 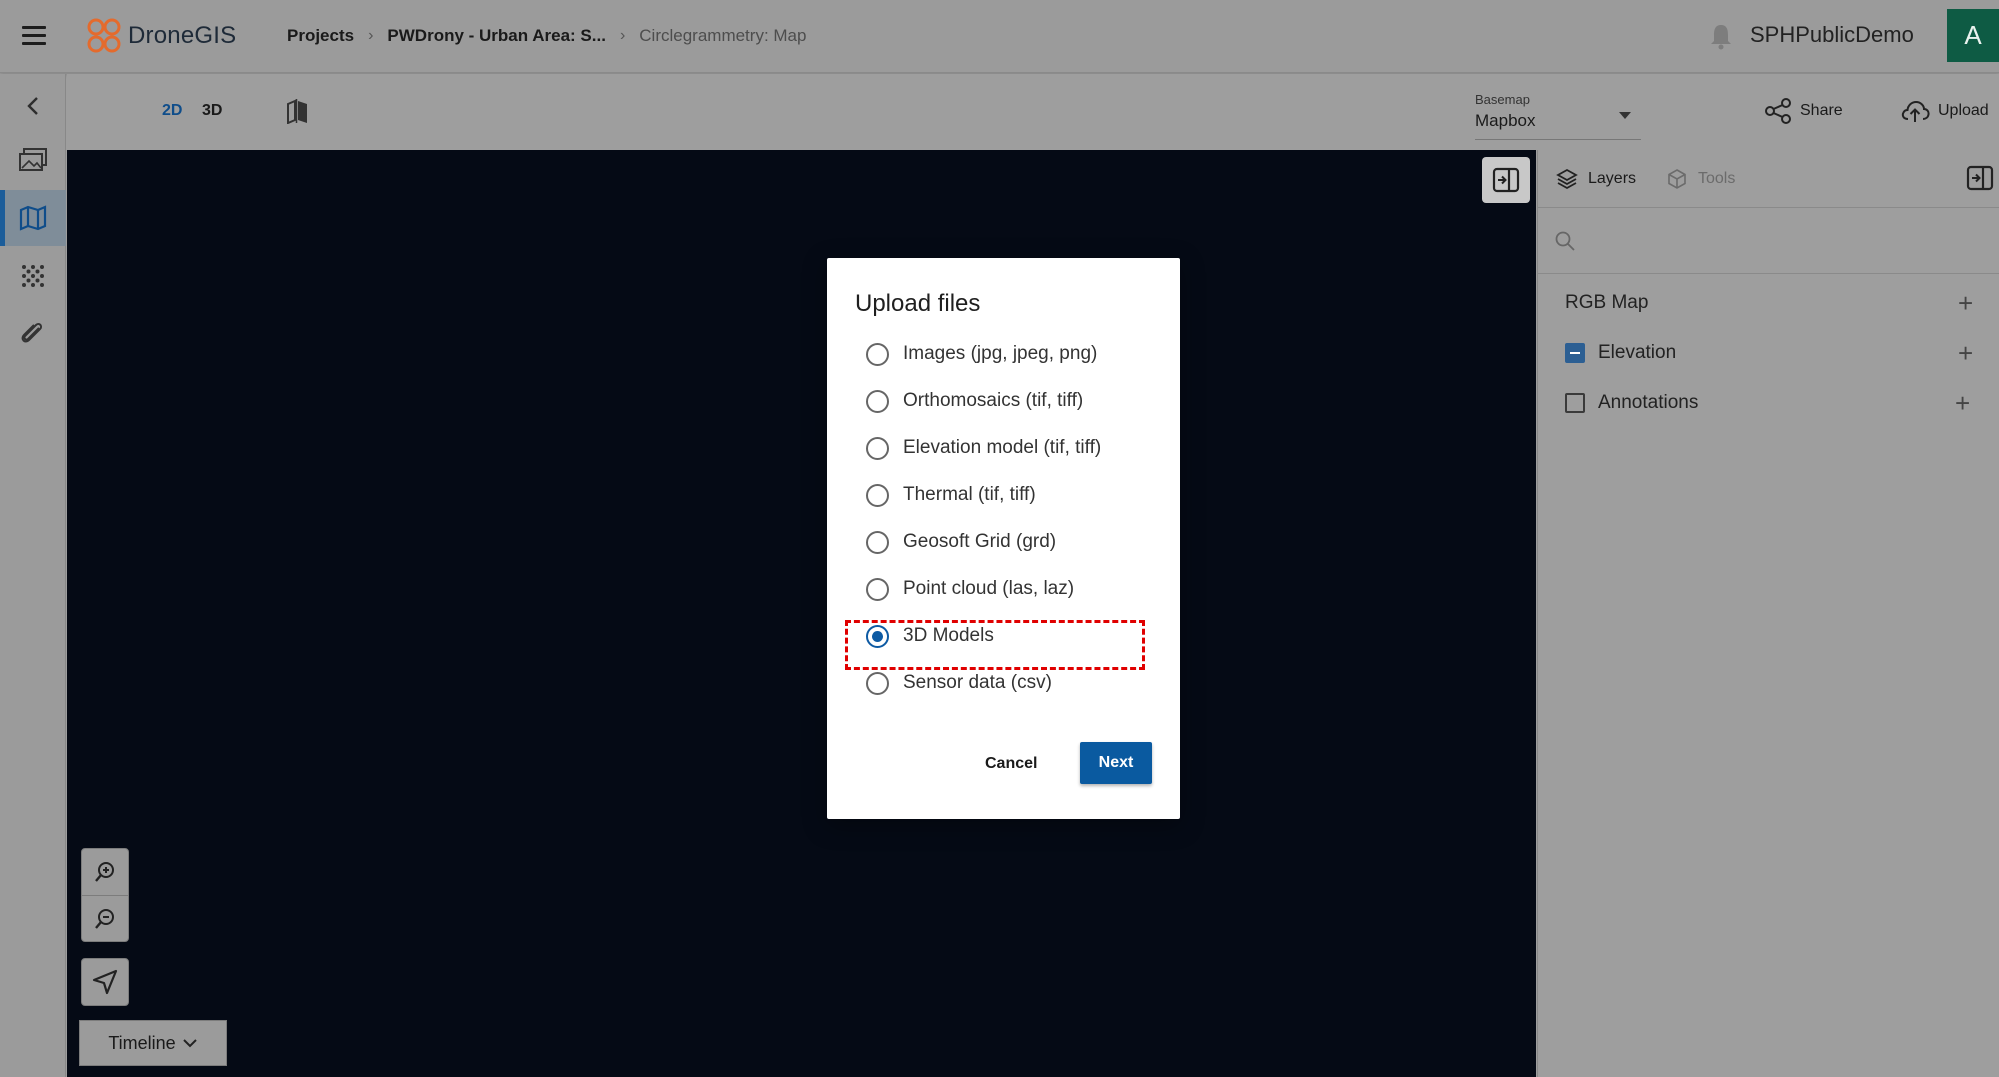 What do you see at coordinates (34, 36) in the screenshot?
I see `menu-icon` at bounding box center [34, 36].